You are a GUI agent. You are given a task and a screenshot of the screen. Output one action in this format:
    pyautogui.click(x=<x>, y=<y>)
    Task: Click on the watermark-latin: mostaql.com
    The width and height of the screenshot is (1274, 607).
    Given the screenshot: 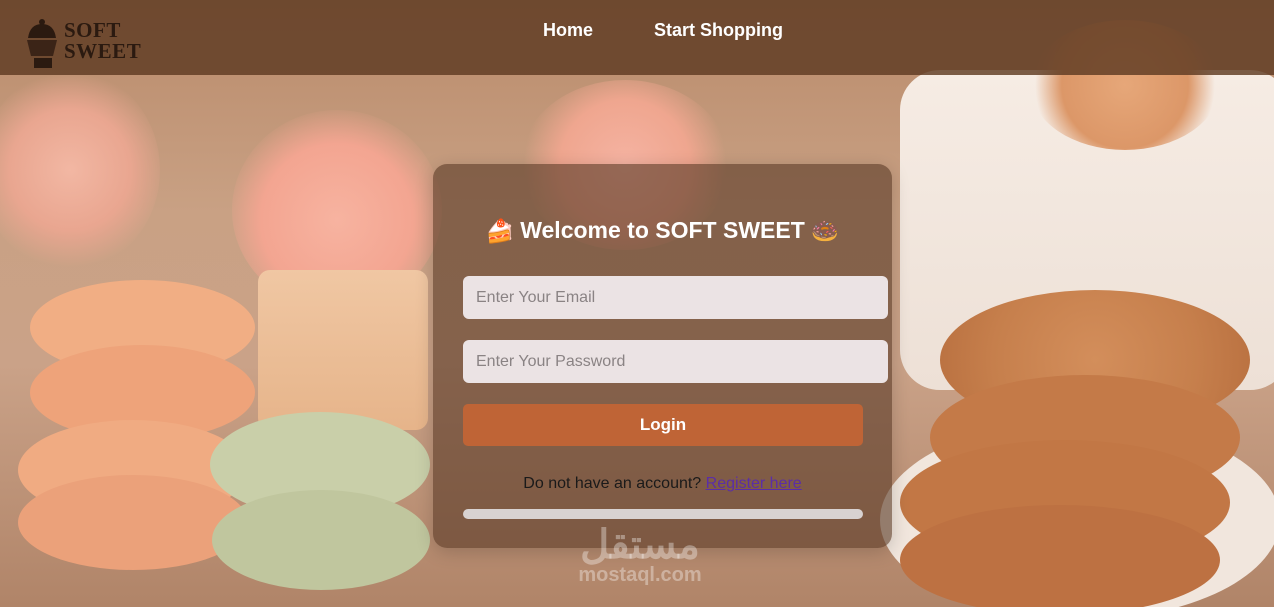 What is the action you would take?
    pyautogui.click(x=640, y=575)
    